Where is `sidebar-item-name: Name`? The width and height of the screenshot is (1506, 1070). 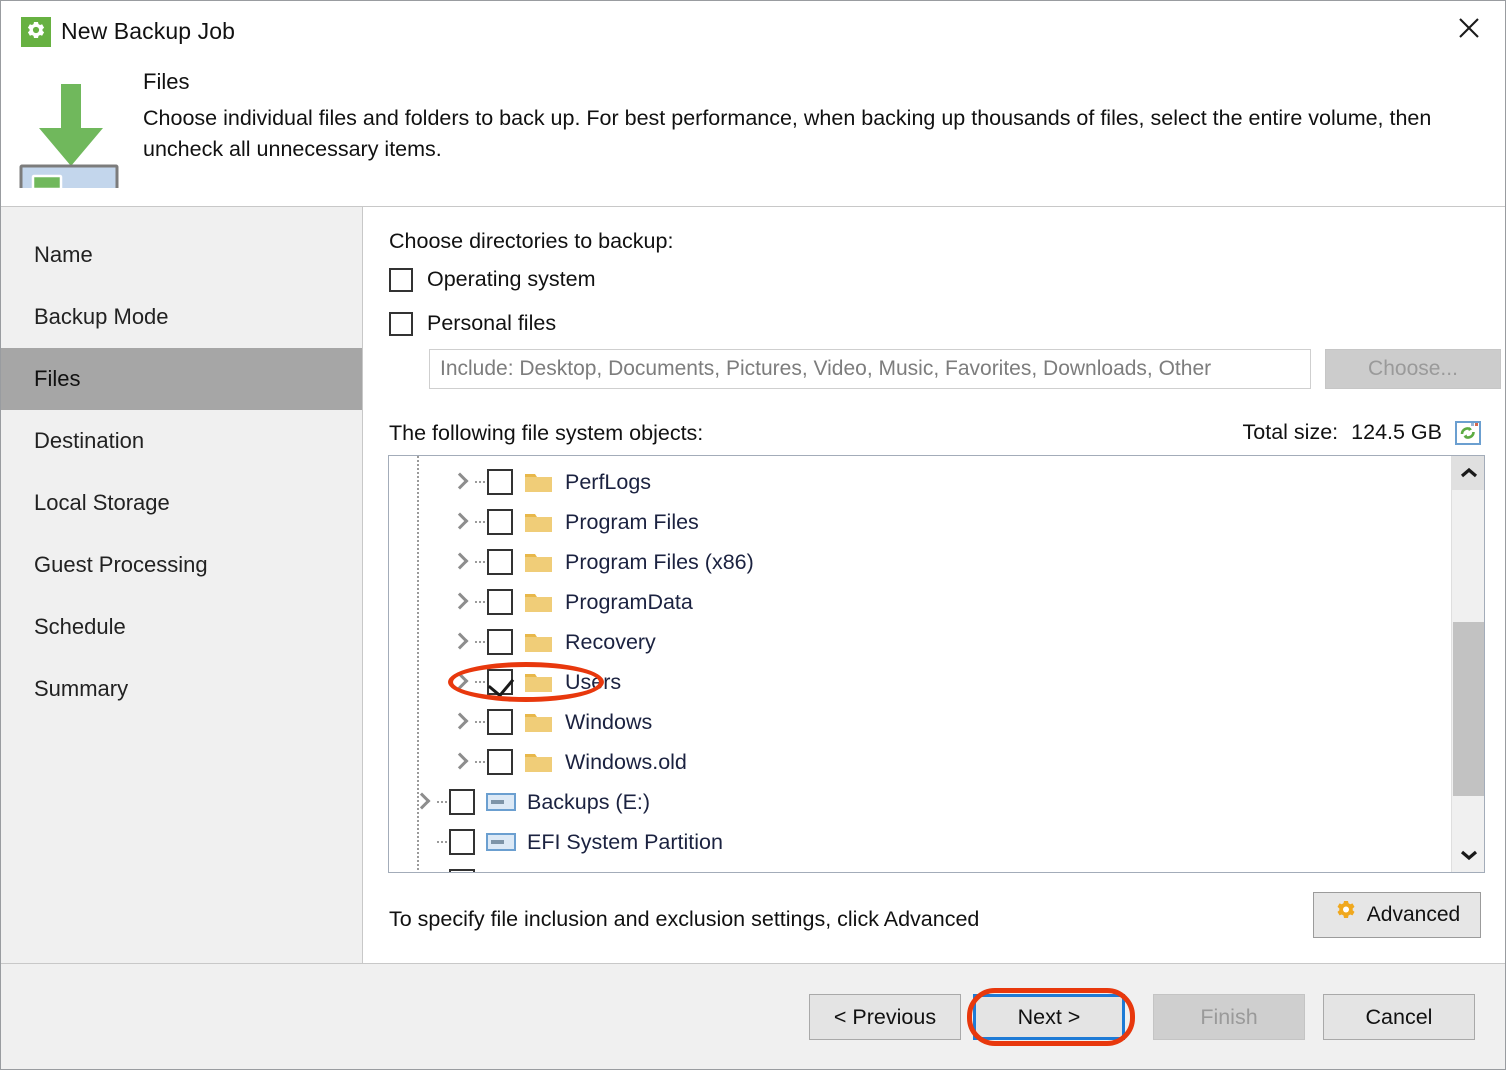 sidebar-item-name: Name is located at coordinates (181, 255).